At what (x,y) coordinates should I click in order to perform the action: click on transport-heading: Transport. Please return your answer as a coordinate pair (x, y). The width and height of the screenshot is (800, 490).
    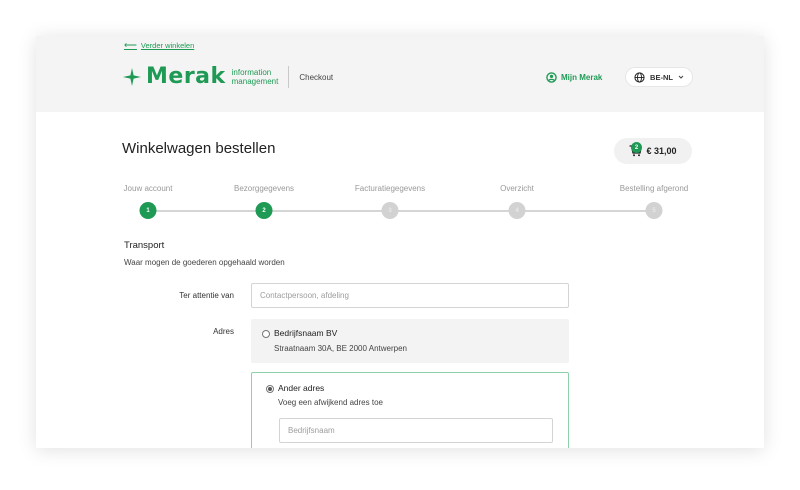
    Looking at the image, I should click on (144, 245).